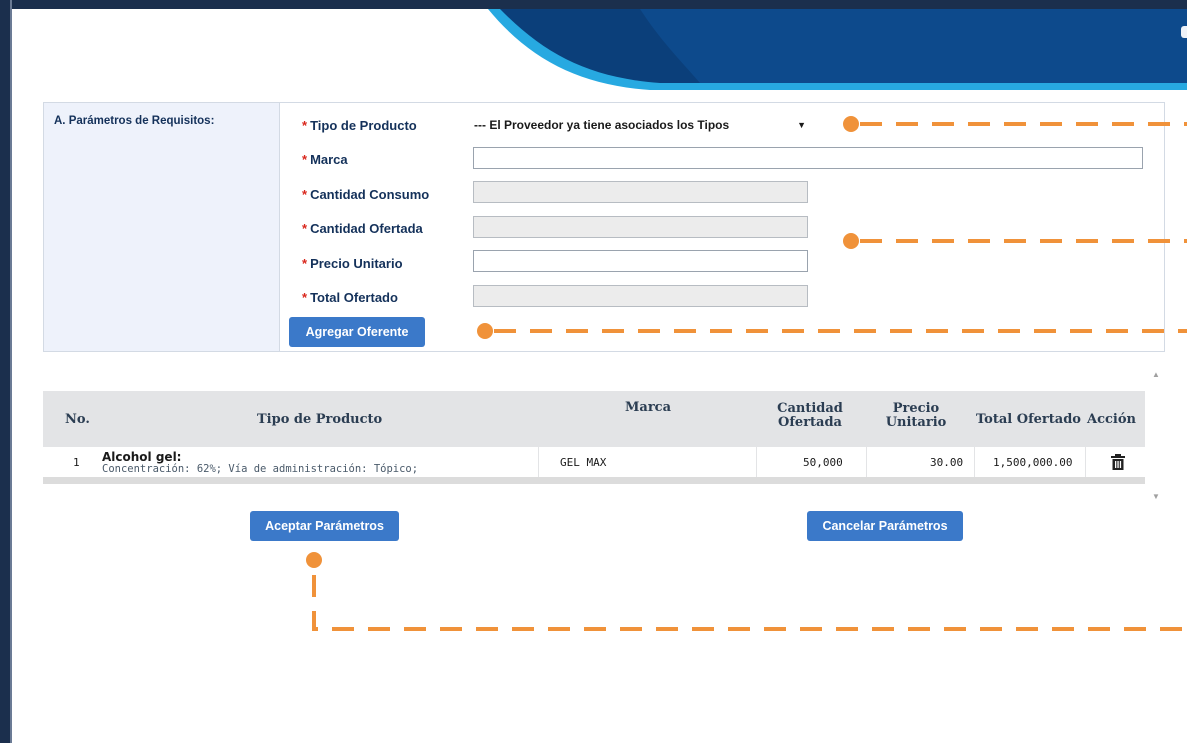 This screenshot has width=1187, height=743. I want to click on header-accion: Acción, so click(1111, 419).